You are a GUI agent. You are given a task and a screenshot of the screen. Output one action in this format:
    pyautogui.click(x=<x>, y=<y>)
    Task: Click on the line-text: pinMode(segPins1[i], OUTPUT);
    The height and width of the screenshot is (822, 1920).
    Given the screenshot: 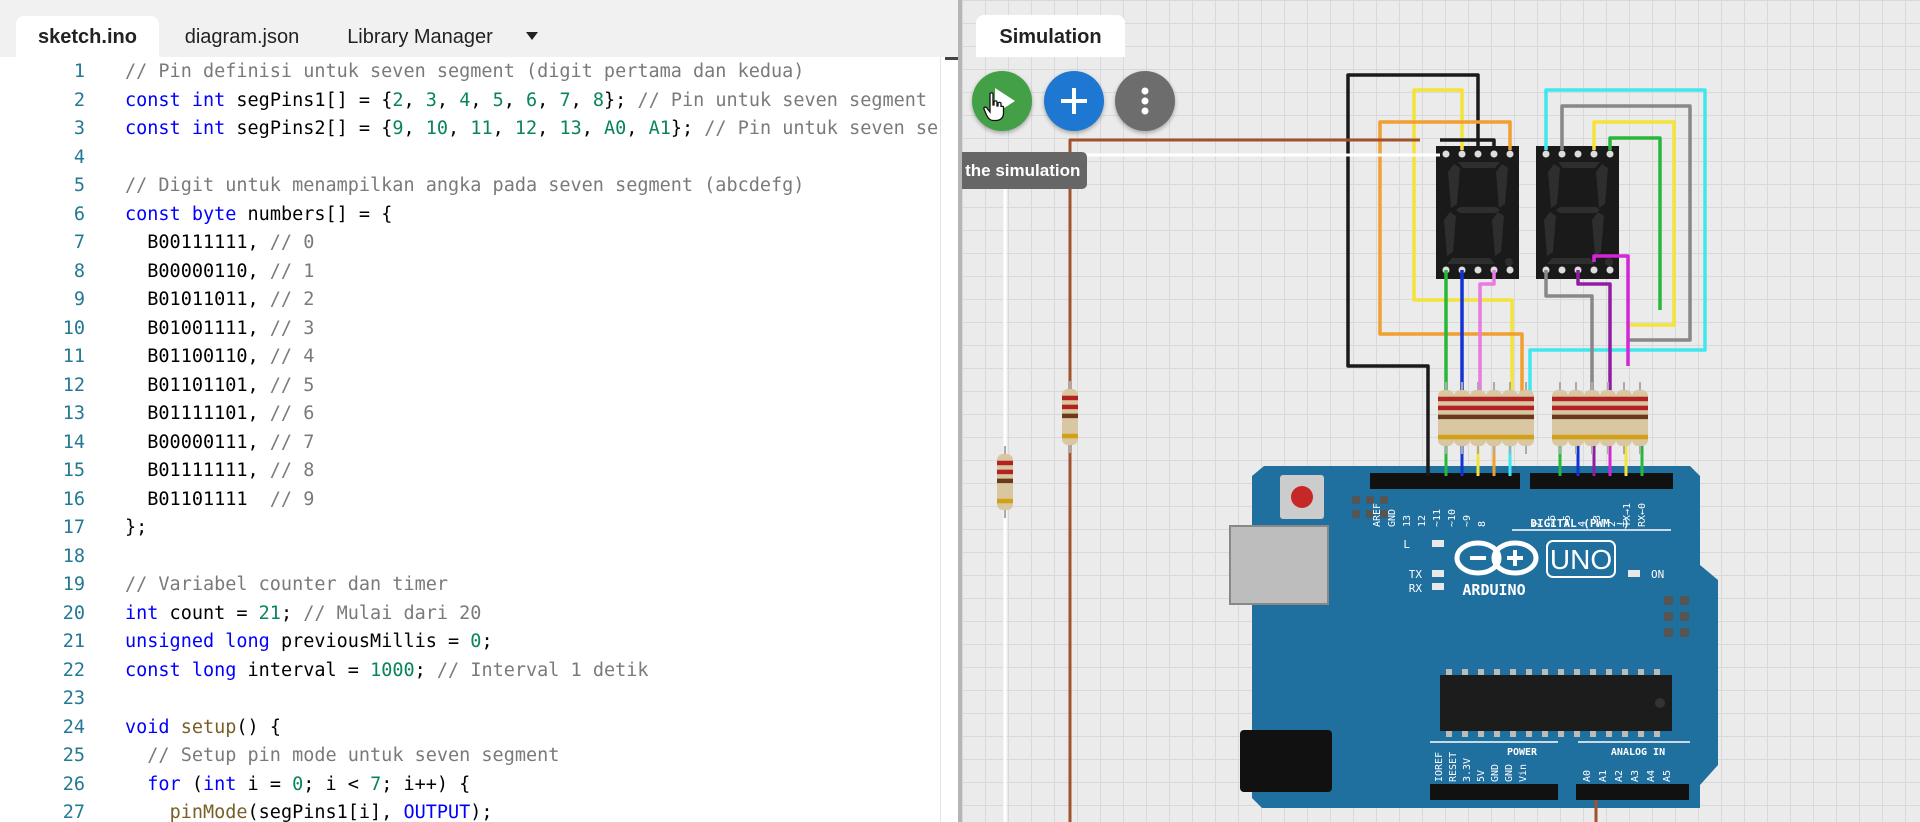 What is the action you would take?
    pyautogui.click(x=309, y=810)
    